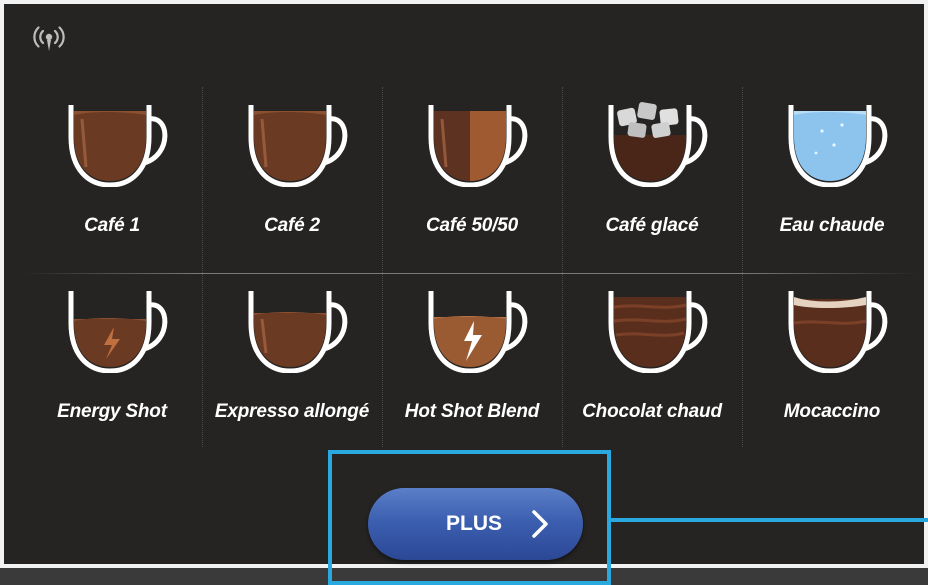 The height and width of the screenshot is (585, 928). Describe the element at coordinates (118, 332) in the screenshot. I see `energy-shot-cup-icon` at that location.